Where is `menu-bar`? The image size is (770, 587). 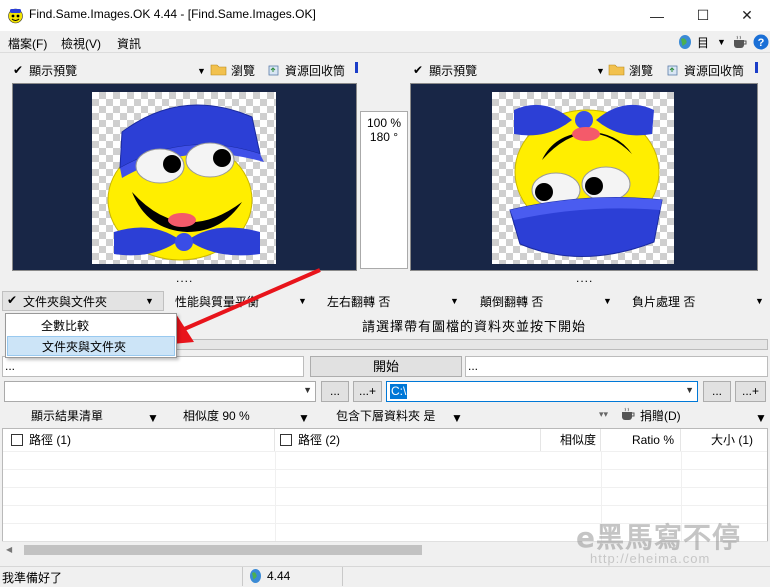 menu-bar is located at coordinates (385, 42).